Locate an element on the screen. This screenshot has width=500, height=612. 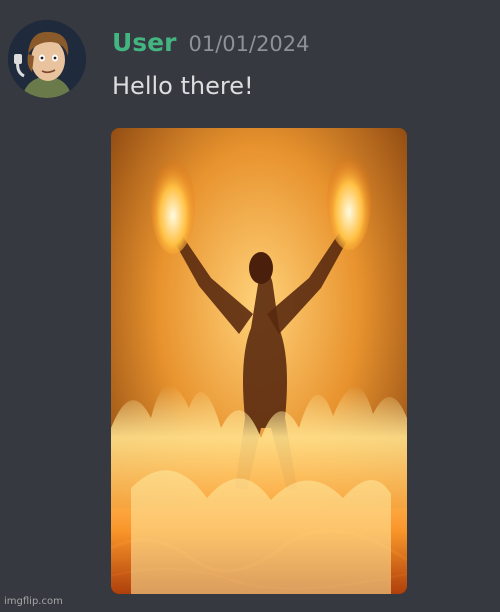
cartoon-avatar-icon is located at coordinates (47, 59).